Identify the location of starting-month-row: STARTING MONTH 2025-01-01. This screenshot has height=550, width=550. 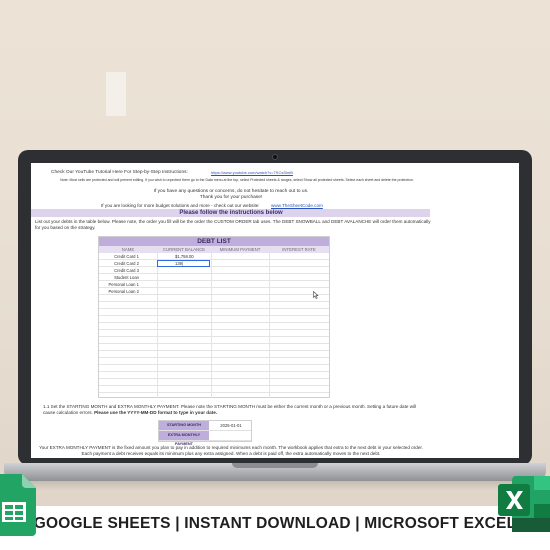
(205, 426).